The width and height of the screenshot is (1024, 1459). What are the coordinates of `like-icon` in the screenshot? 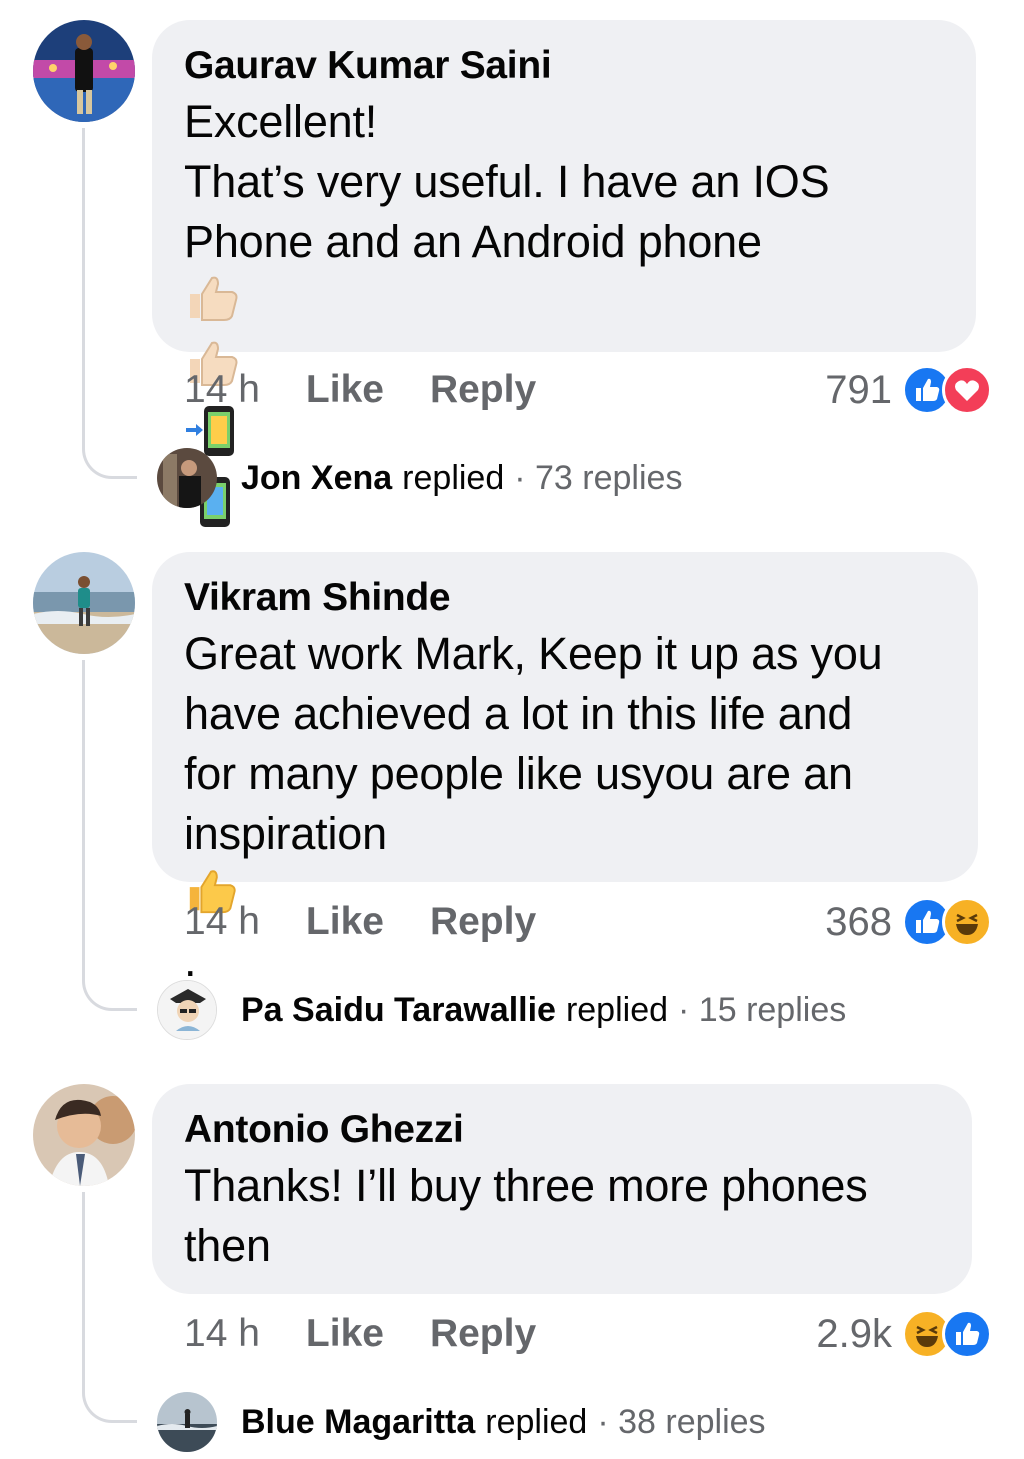 It's located at (967, 1334).